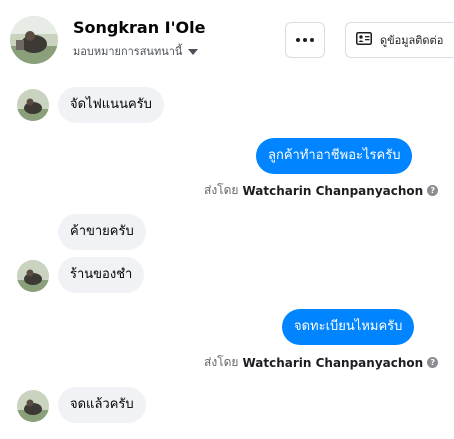  I want to click on view-contact-info-label: ดูข้อมูลติดต่อ, so click(412, 40).